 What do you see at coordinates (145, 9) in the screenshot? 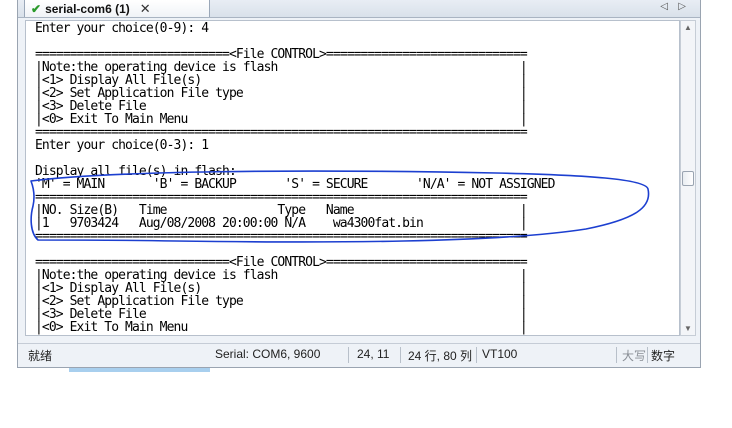
I see `close-icon: ✕` at bounding box center [145, 9].